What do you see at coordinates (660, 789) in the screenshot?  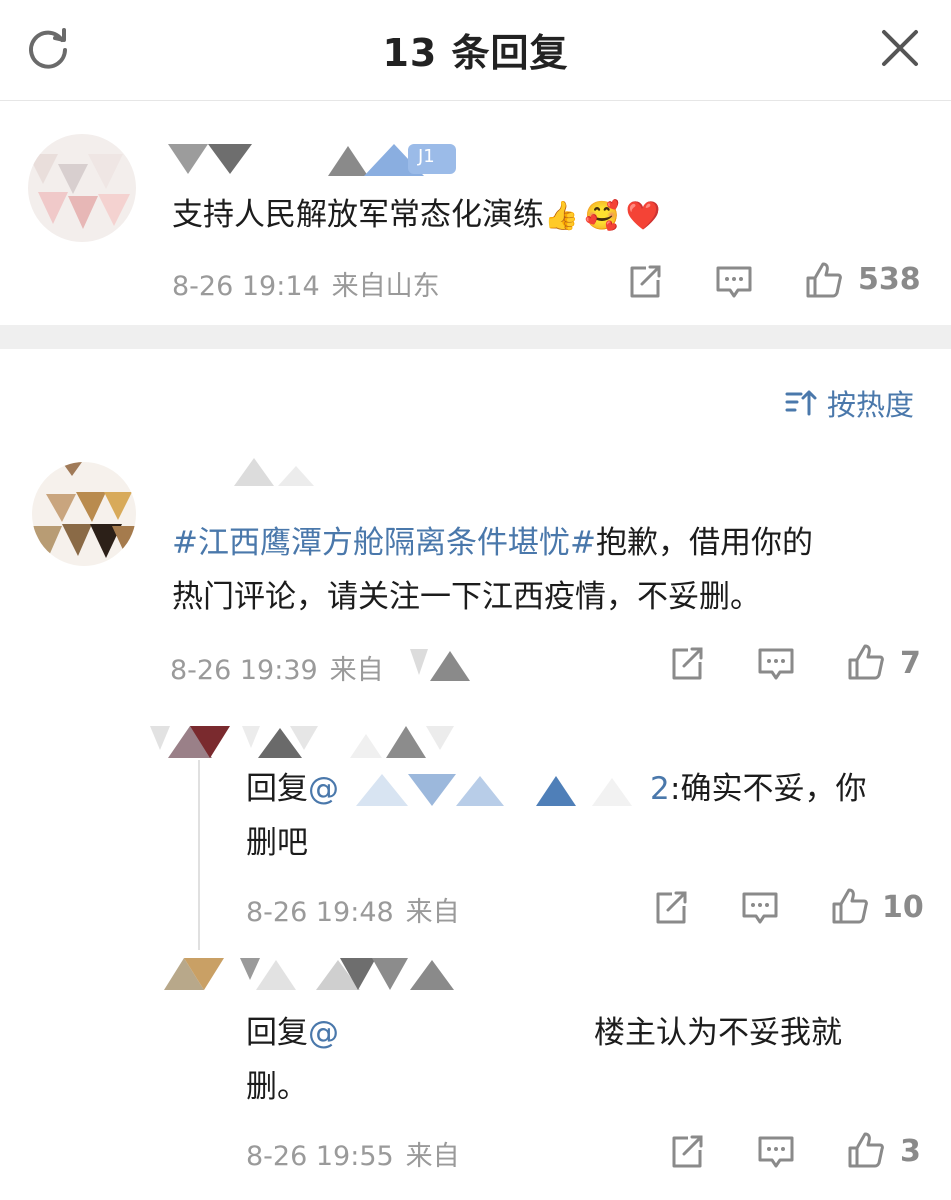 I see `mention-tail: 2` at bounding box center [660, 789].